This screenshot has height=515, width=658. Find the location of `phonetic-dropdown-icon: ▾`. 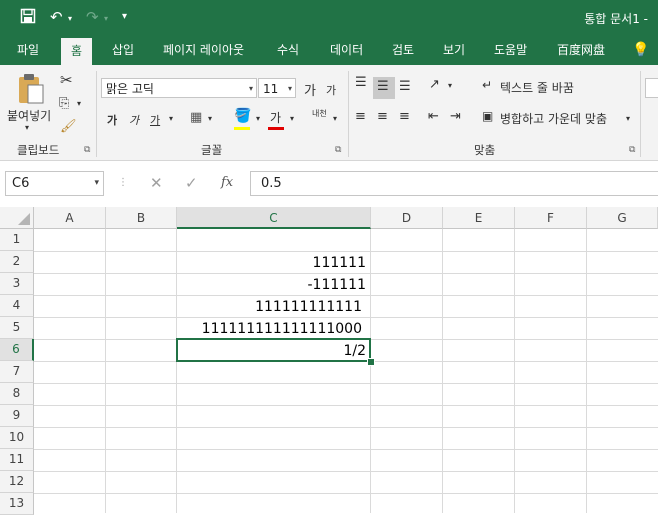

phonetic-dropdown-icon: ▾ is located at coordinates (335, 118).